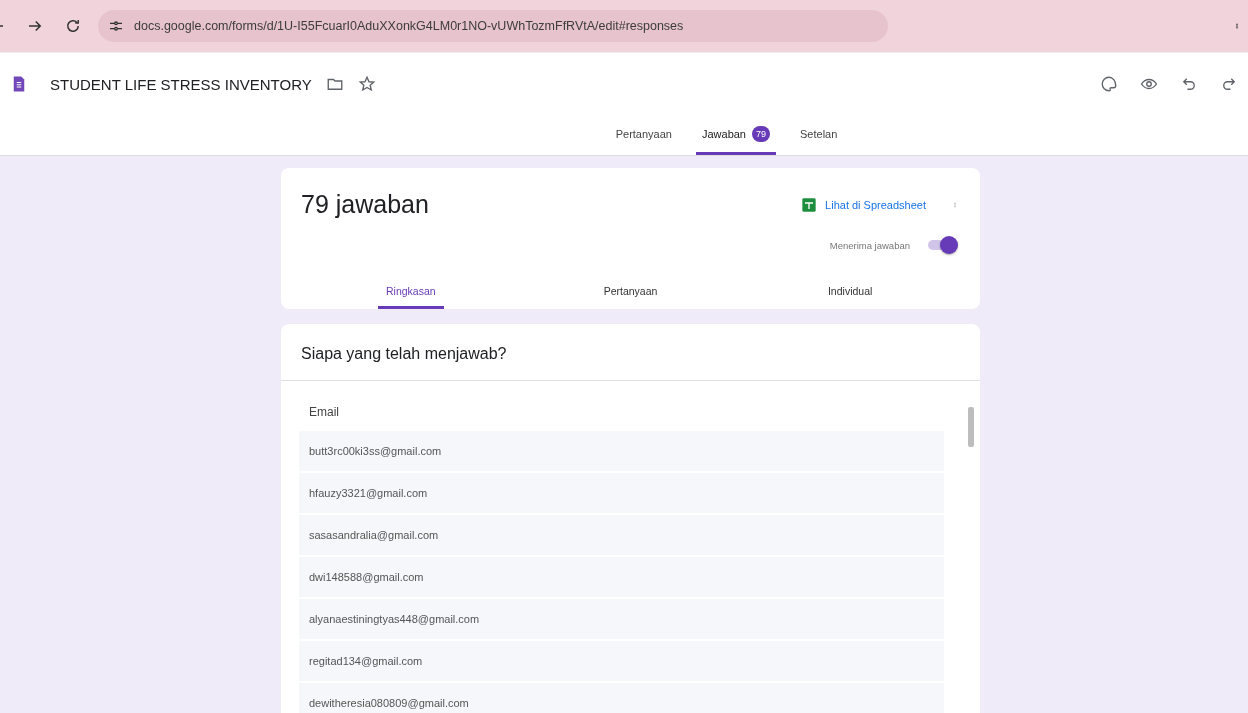 This screenshot has height=713, width=1248. Describe the element at coordinates (863, 204) in the screenshot. I see `spreadsheet-link: Lihat di Spreadsheet` at that location.